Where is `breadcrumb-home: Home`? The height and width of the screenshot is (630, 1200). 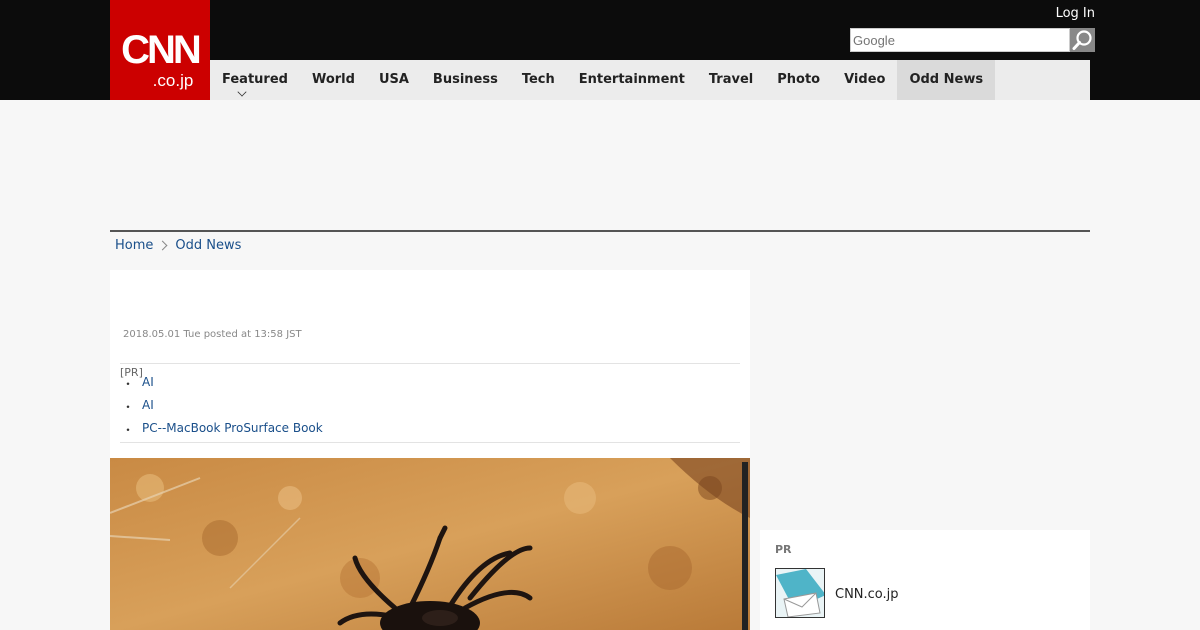 breadcrumb-home: Home is located at coordinates (134, 245).